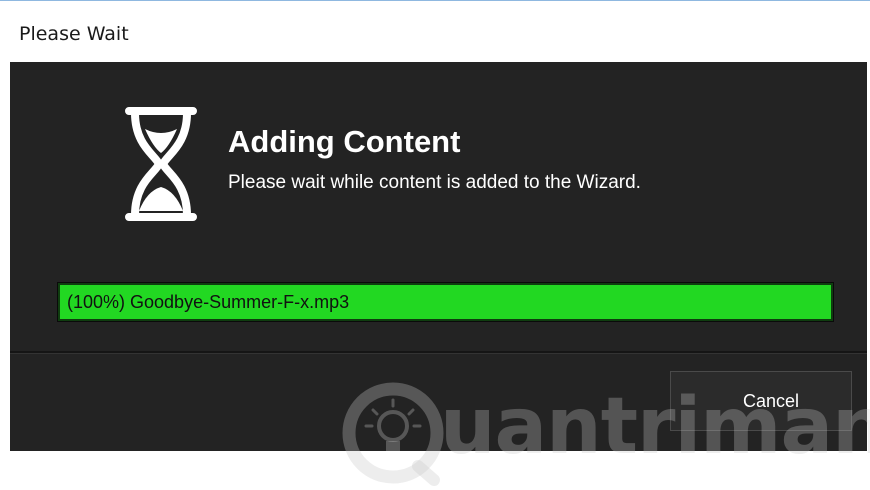 This screenshot has height=490, width=870. I want to click on status-heading: Adding Content, so click(344, 141).